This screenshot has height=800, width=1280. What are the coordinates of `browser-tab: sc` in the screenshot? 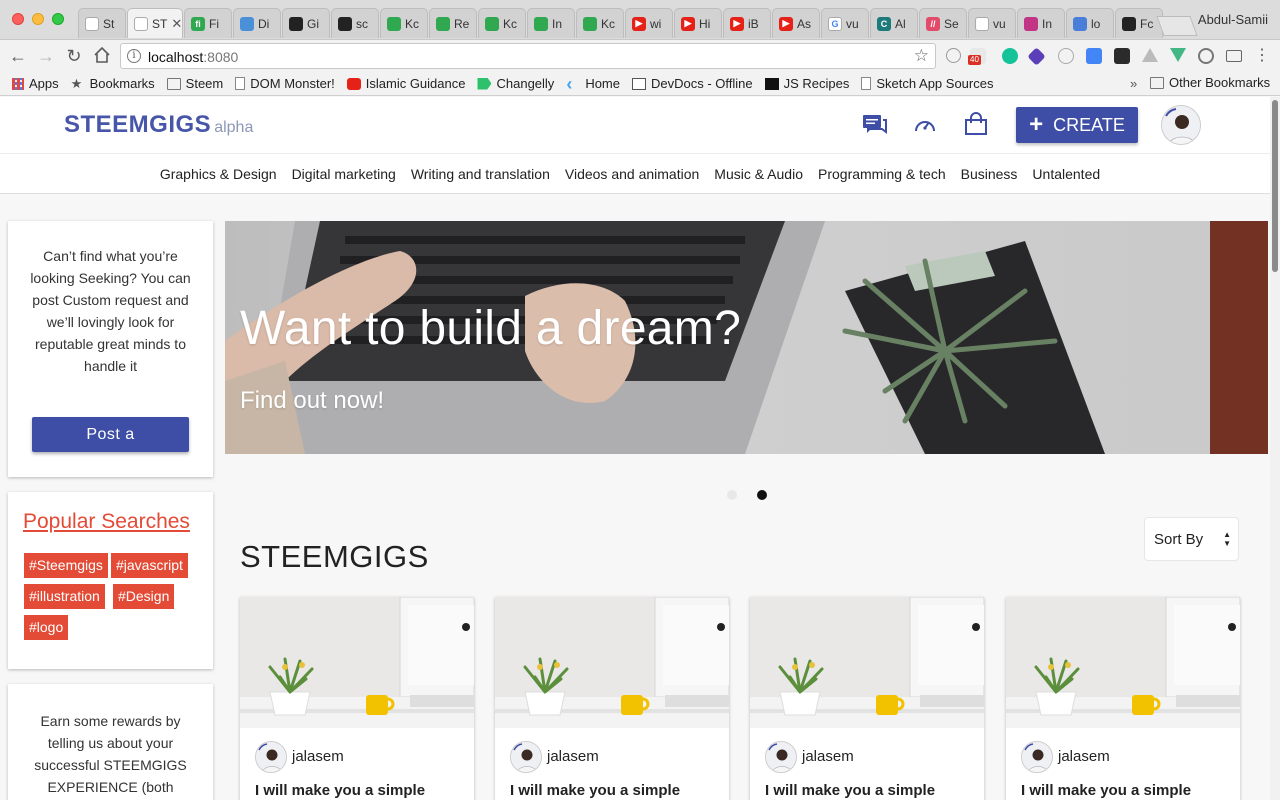 It's located at (355, 23).